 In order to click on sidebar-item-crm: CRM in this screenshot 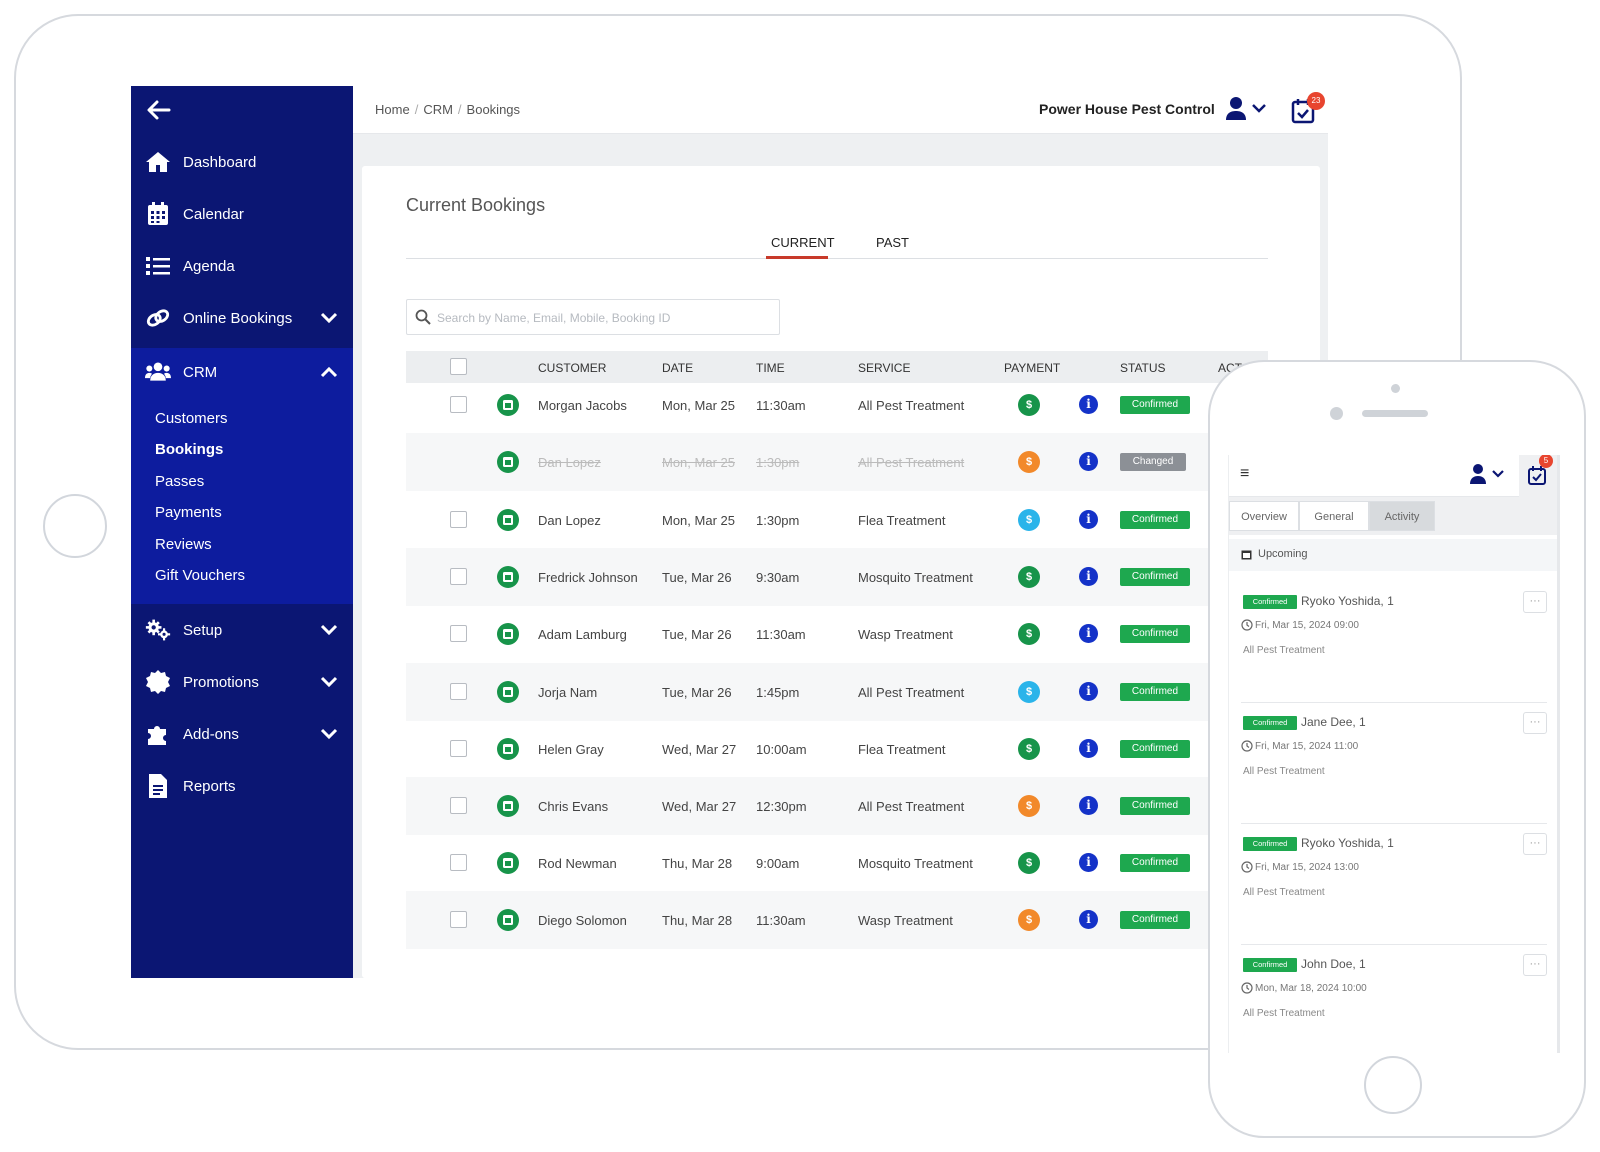, I will do `click(242, 372)`.